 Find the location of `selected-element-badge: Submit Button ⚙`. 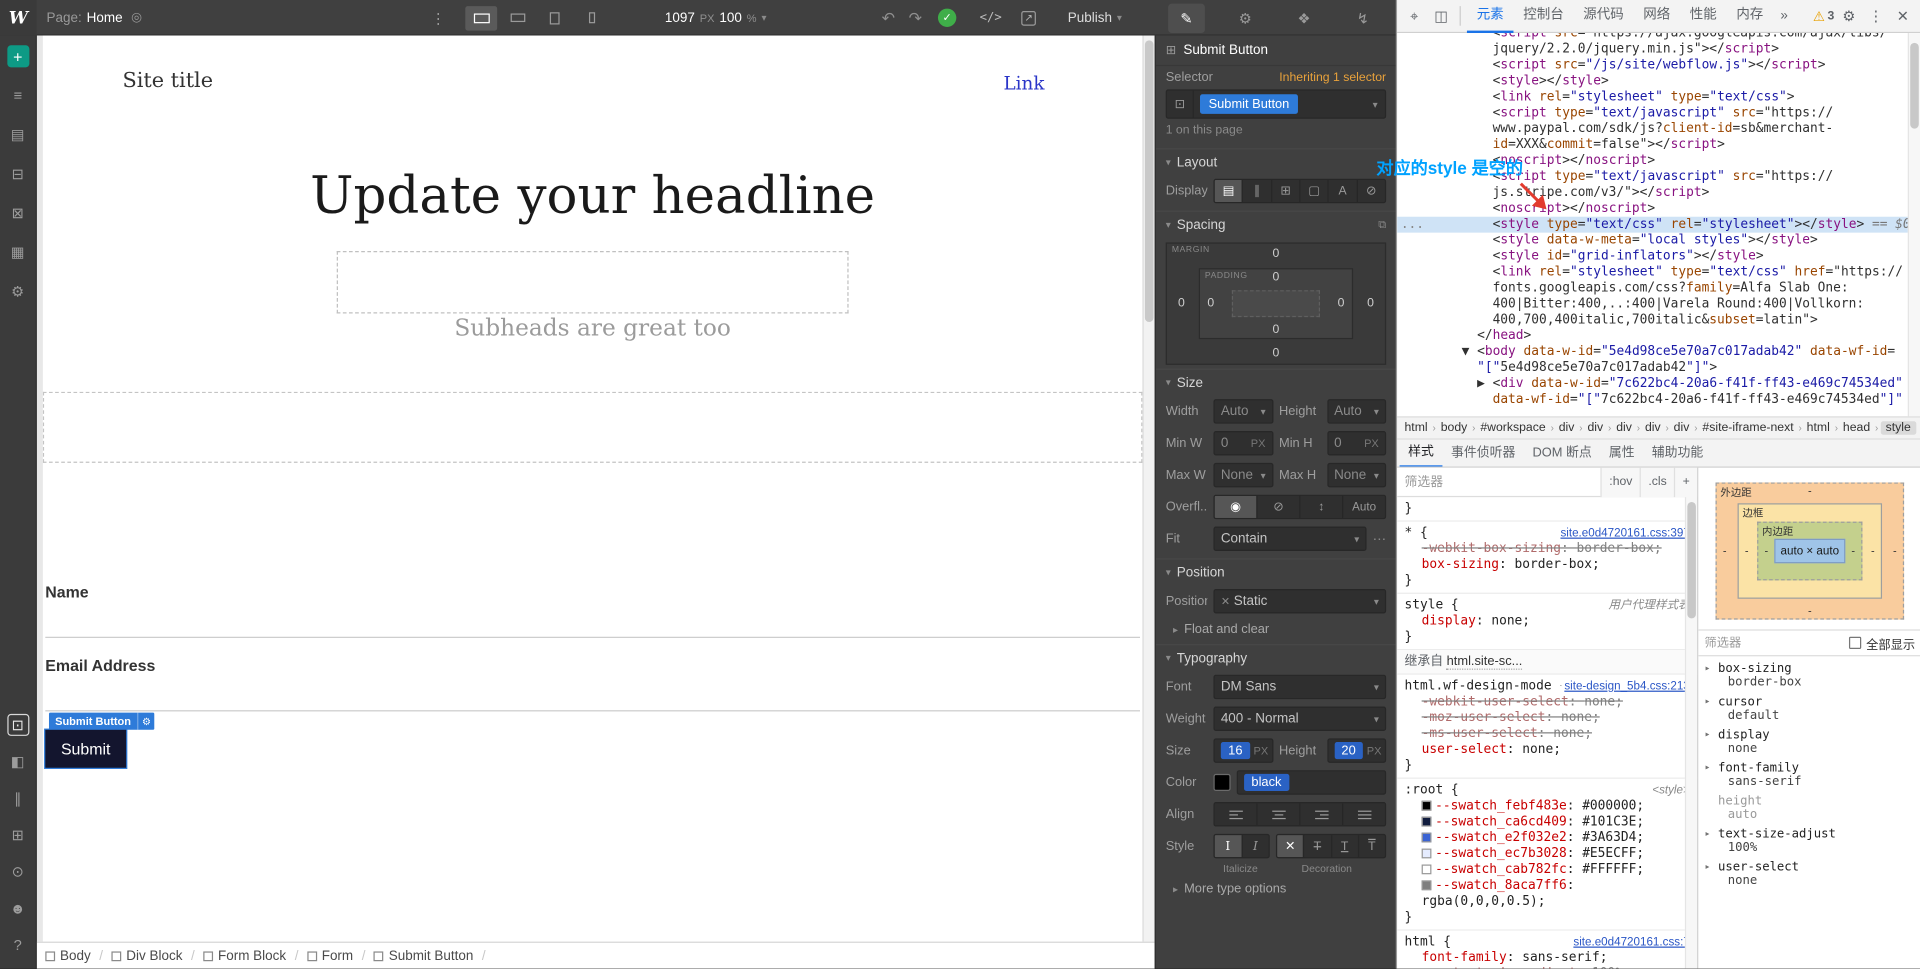

selected-element-badge: Submit Button ⚙ is located at coordinates (101, 721).